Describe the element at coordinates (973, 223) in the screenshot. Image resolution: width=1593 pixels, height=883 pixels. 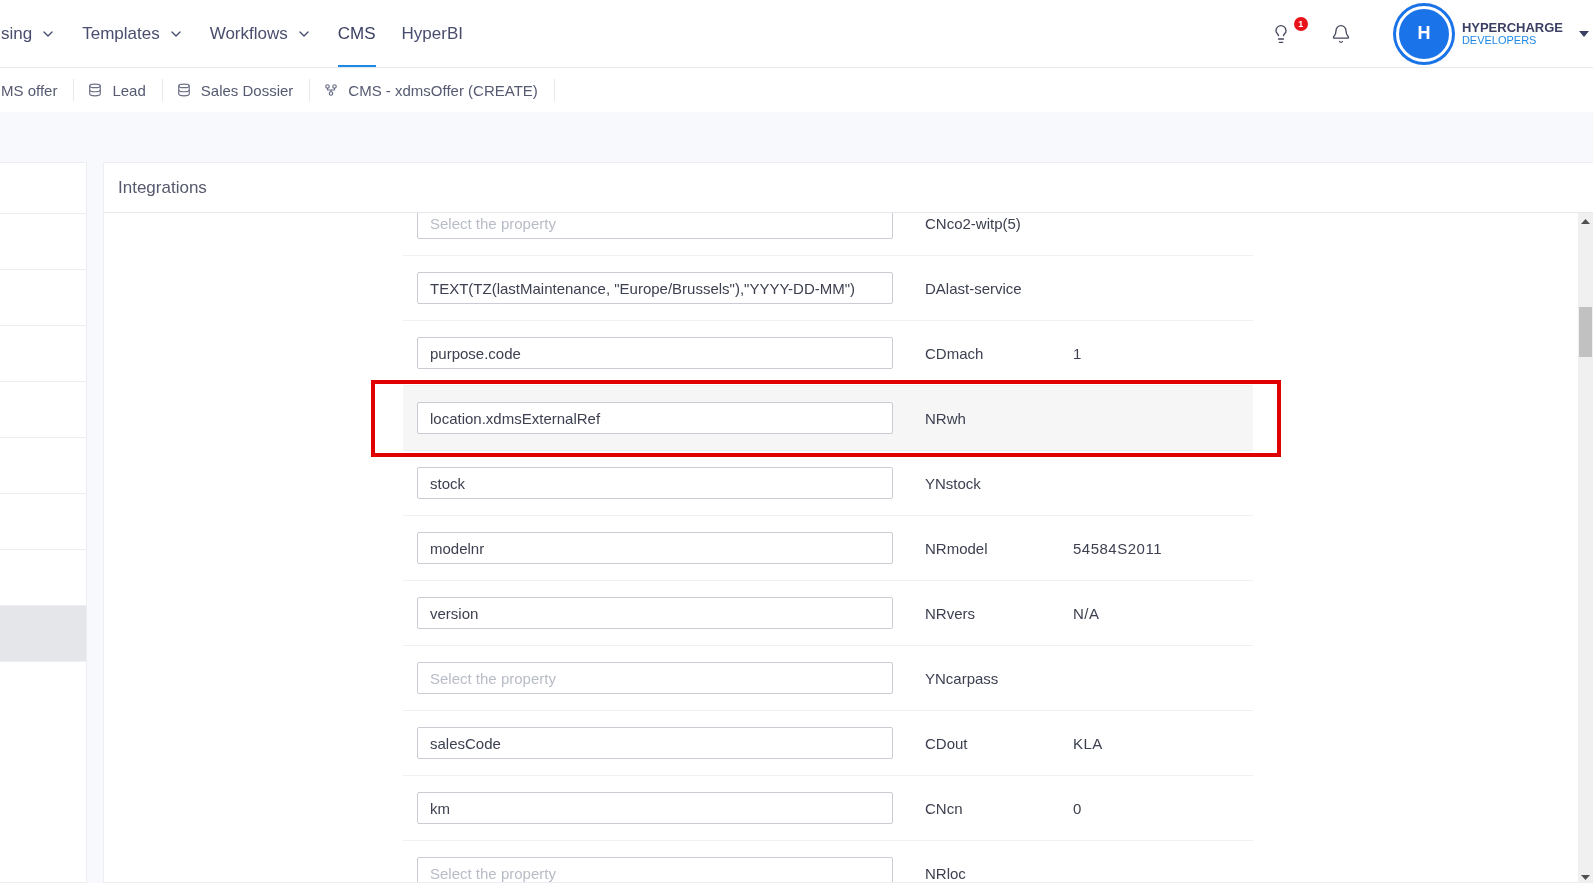
I see `field-code: CNco2-witp(5)` at that location.